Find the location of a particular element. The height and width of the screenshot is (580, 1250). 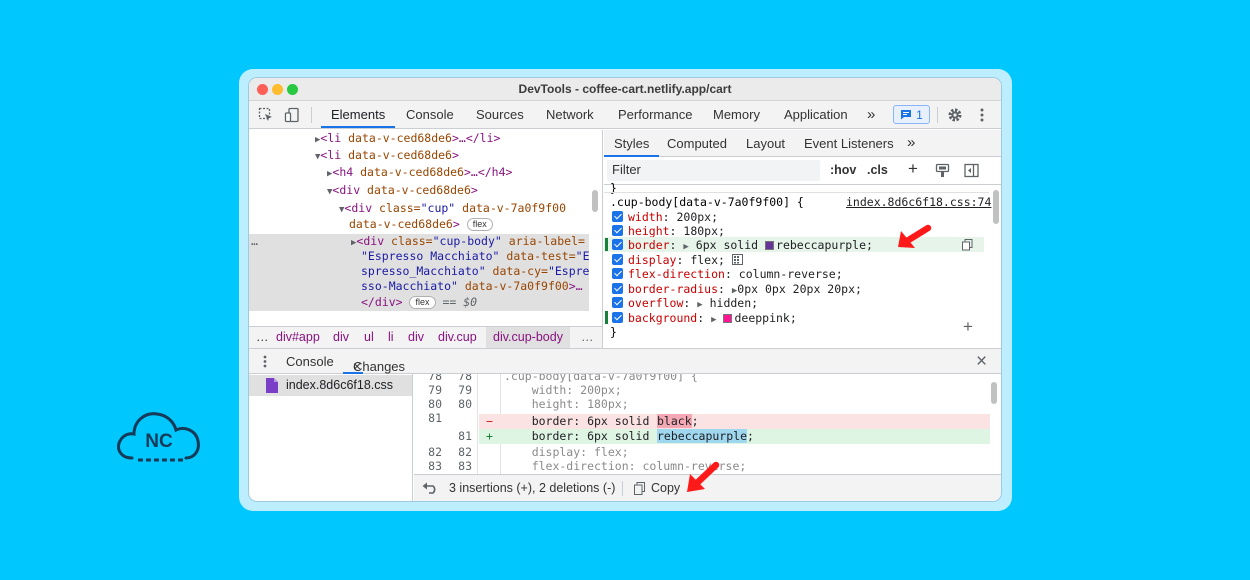

dom-node-cup-body-cont: "Espresso Macchiato" data-test="E is located at coordinates (475, 256).